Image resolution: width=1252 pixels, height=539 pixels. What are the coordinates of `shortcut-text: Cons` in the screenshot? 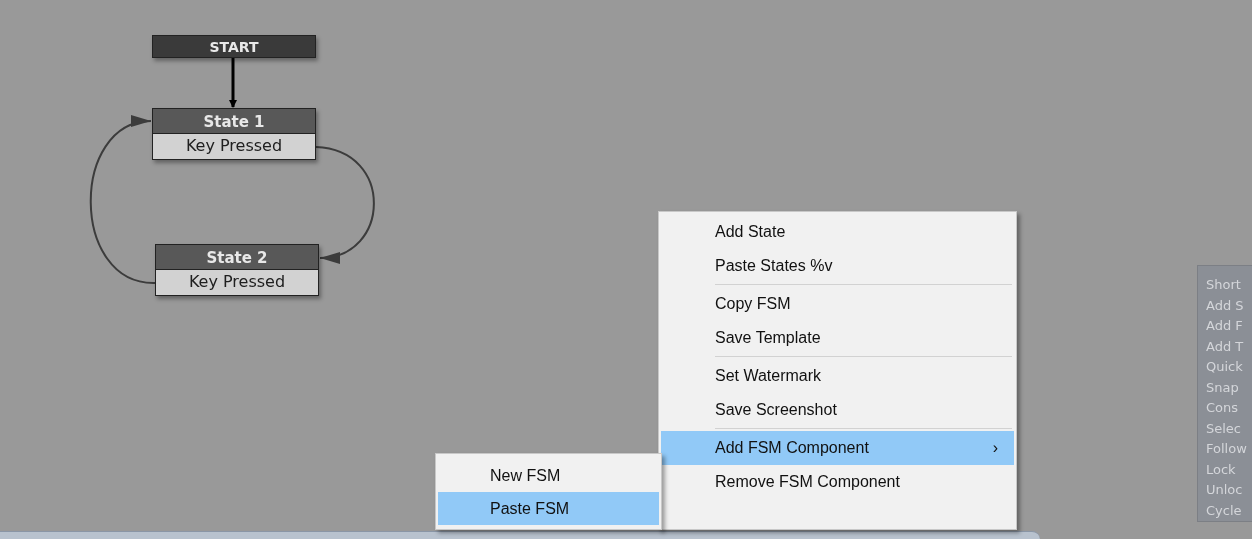 It's located at (1223, 408).